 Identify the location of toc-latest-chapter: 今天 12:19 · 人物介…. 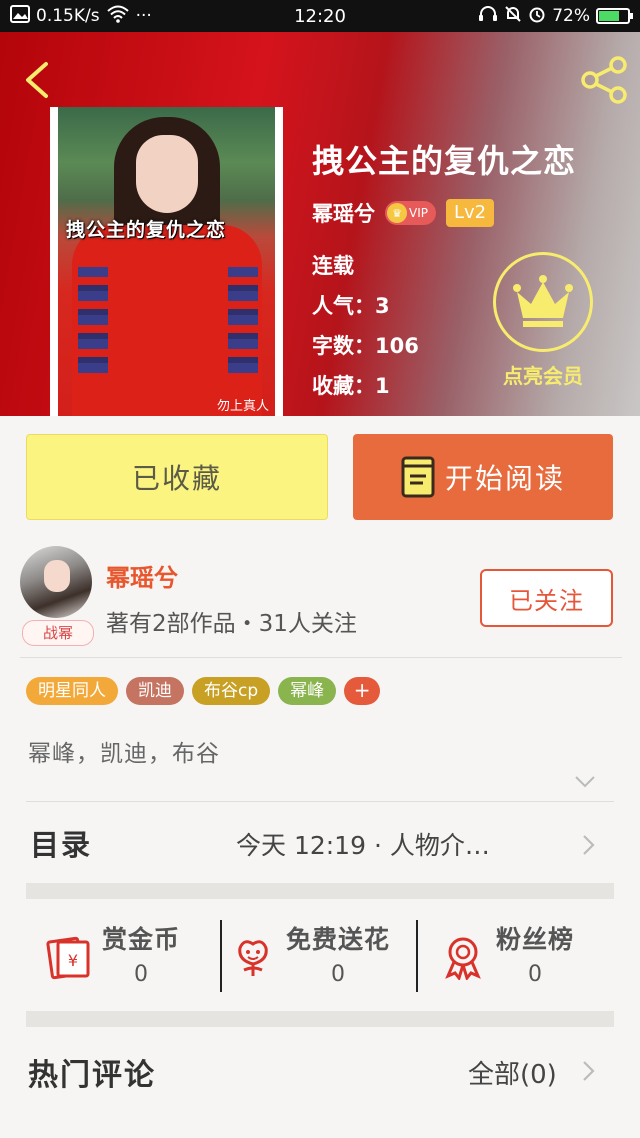
(363, 844).